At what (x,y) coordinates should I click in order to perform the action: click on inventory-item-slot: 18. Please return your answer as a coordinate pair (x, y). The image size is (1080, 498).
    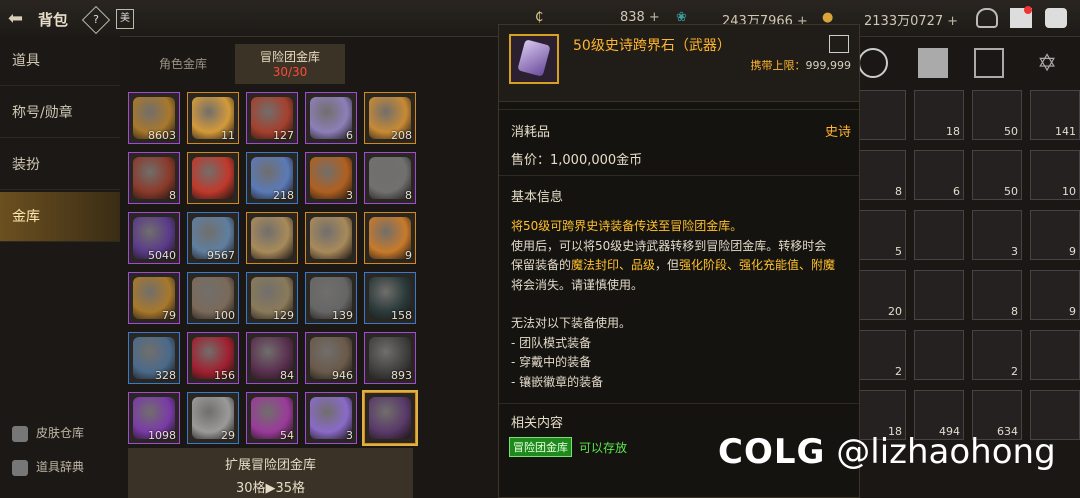
    Looking at the image, I should click on (939, 115).